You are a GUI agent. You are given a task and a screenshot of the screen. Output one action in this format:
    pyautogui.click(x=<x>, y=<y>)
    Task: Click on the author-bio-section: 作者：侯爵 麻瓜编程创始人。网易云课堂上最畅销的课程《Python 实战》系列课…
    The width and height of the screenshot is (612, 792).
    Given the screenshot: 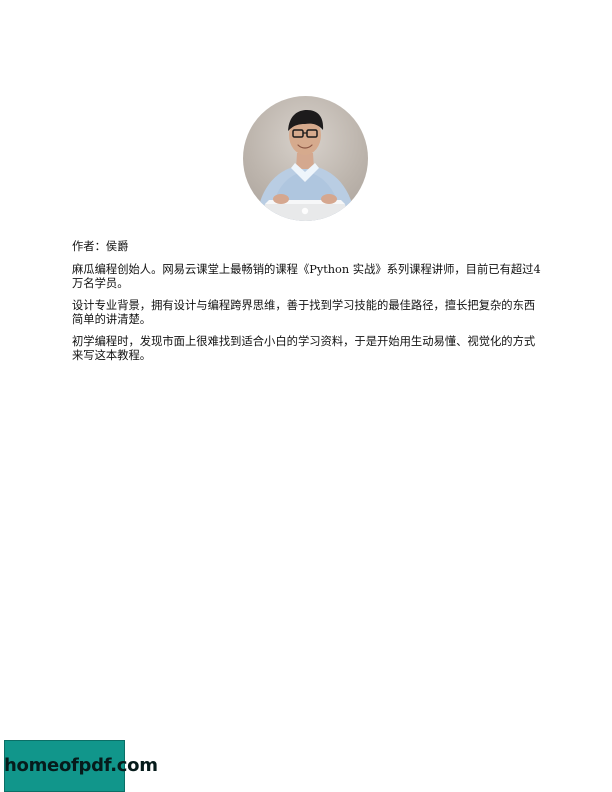 What is the action you would take?
    pyautogui.click(x=307, y=305)
    